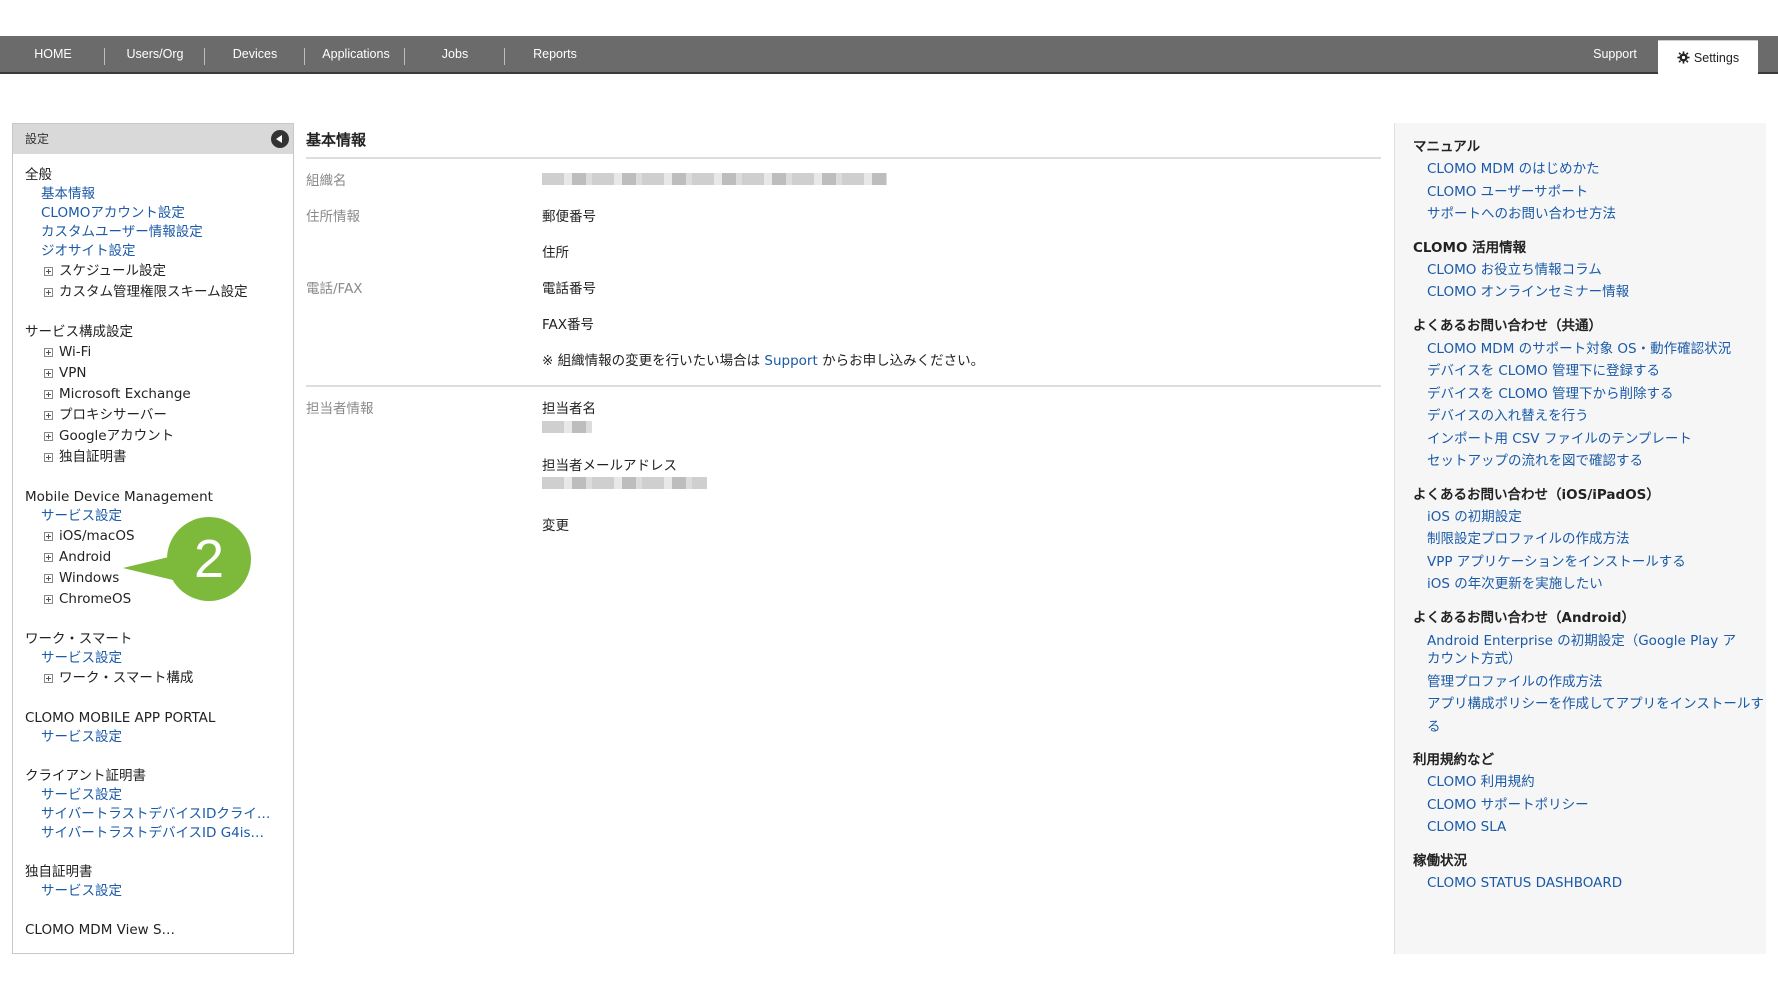 This screenshot has width=1778, height=1000. I want to click on sidebar-link: CLOMOアカウント設定, so click(153, 213).